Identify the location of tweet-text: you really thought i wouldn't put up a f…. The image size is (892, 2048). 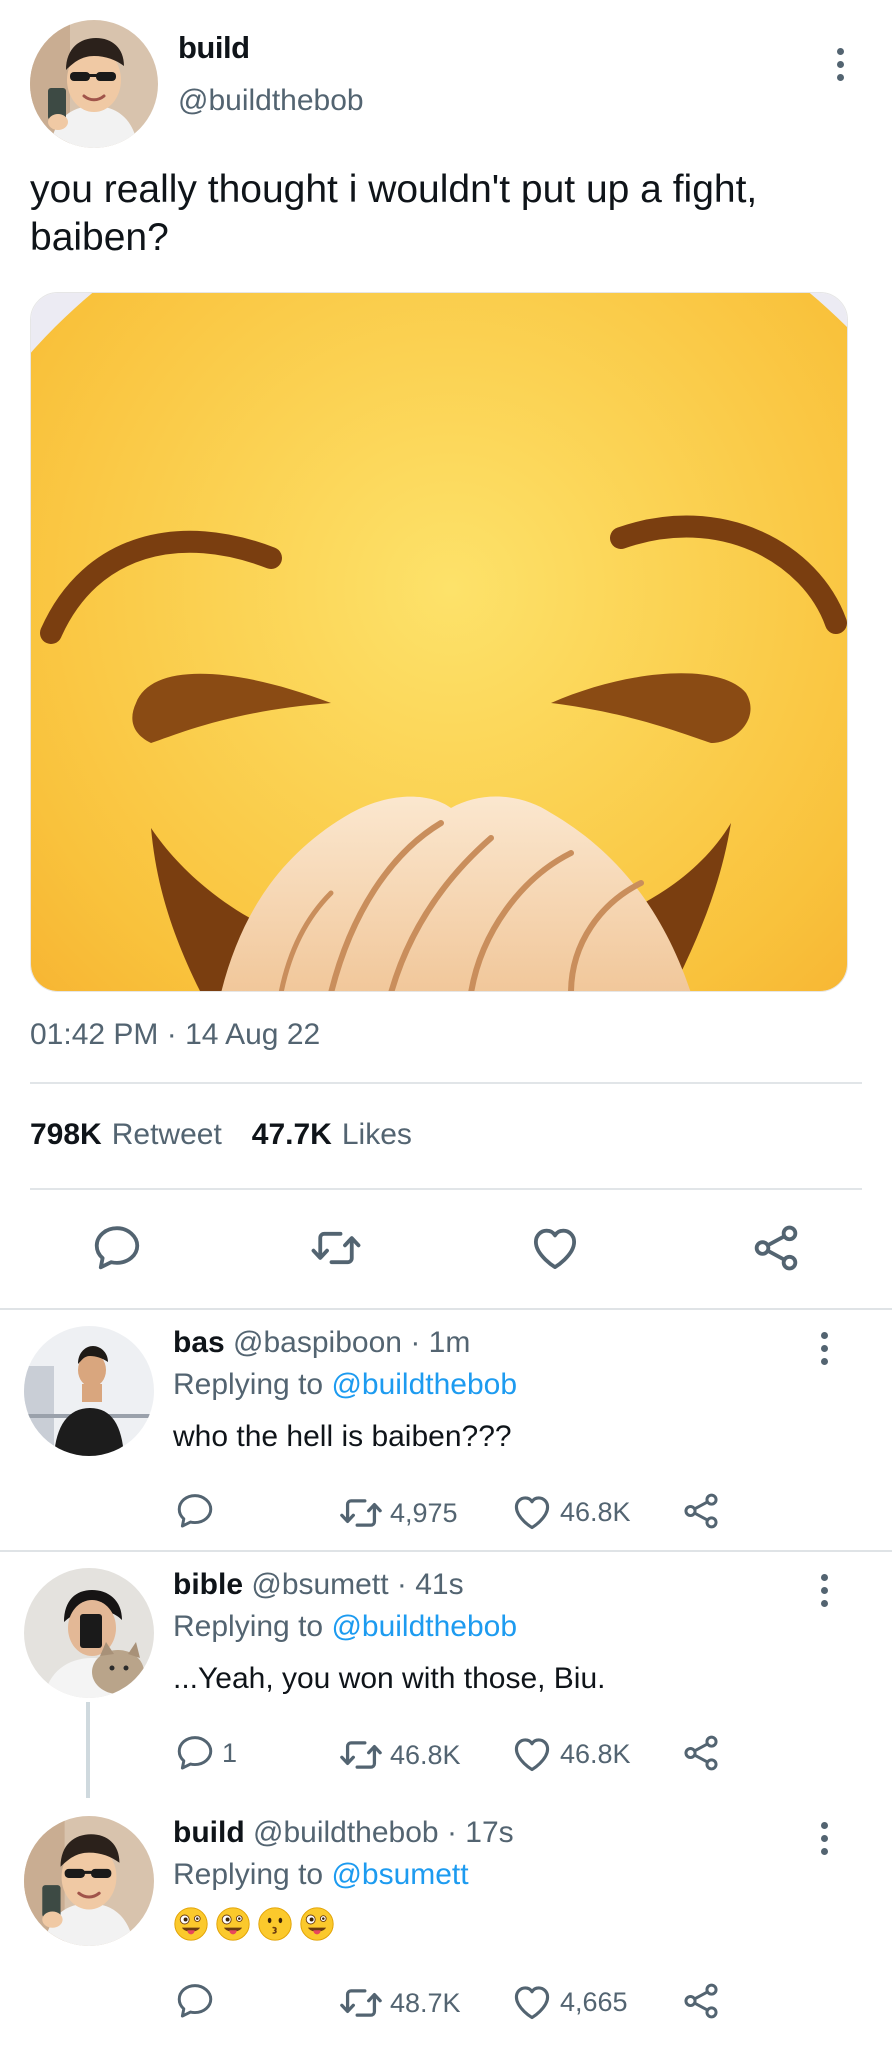
(394, 213).